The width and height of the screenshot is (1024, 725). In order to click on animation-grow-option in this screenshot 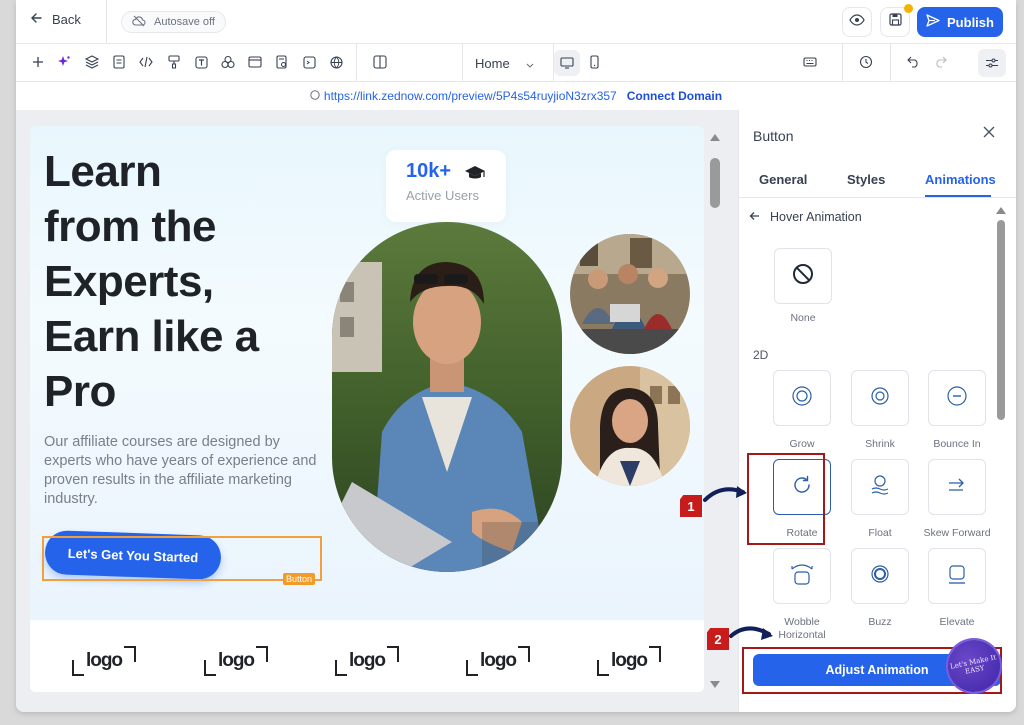, I will do `click(802, 398)`.